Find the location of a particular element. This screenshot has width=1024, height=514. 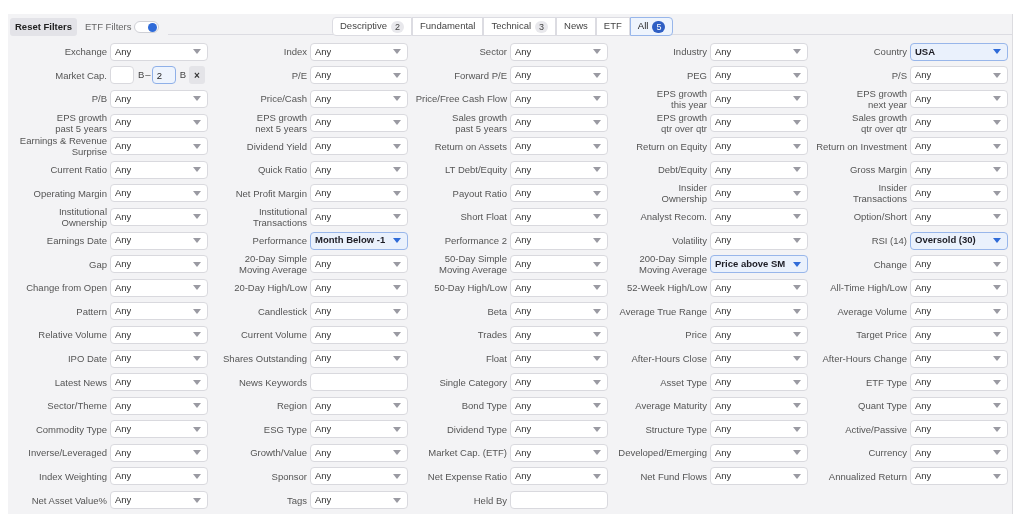

filter-tab: News is located at coordinates (576, 26).